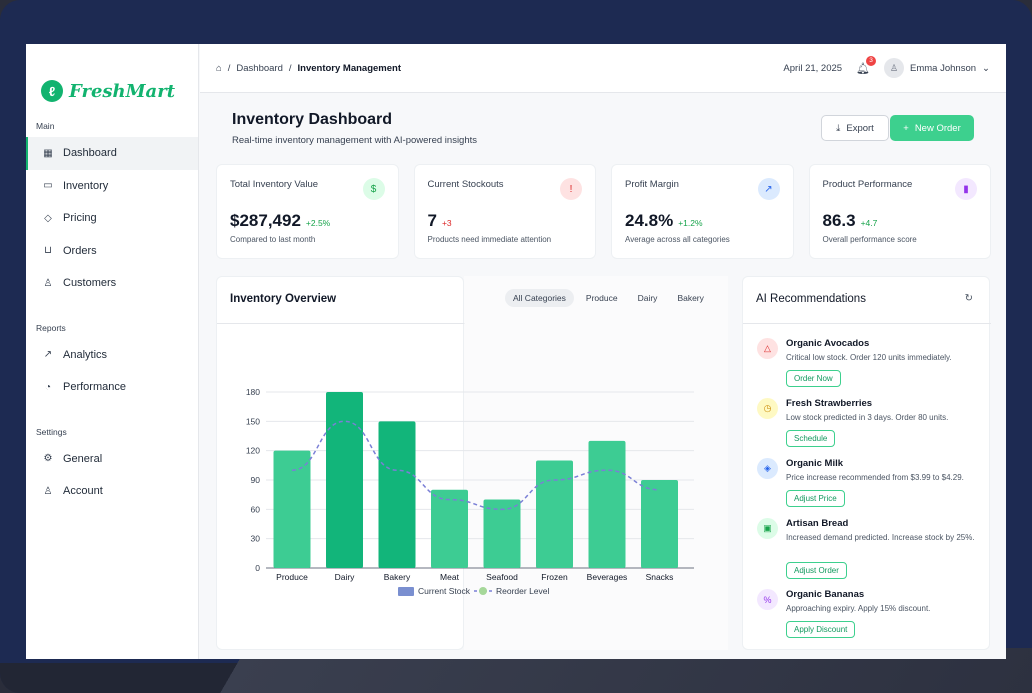 This screenshot has width=1032, height=693. What do you see at coordinates (869, 223) in the screenshot?
I see `kpi-delta: +4.7` at bounding box center [869, 223].